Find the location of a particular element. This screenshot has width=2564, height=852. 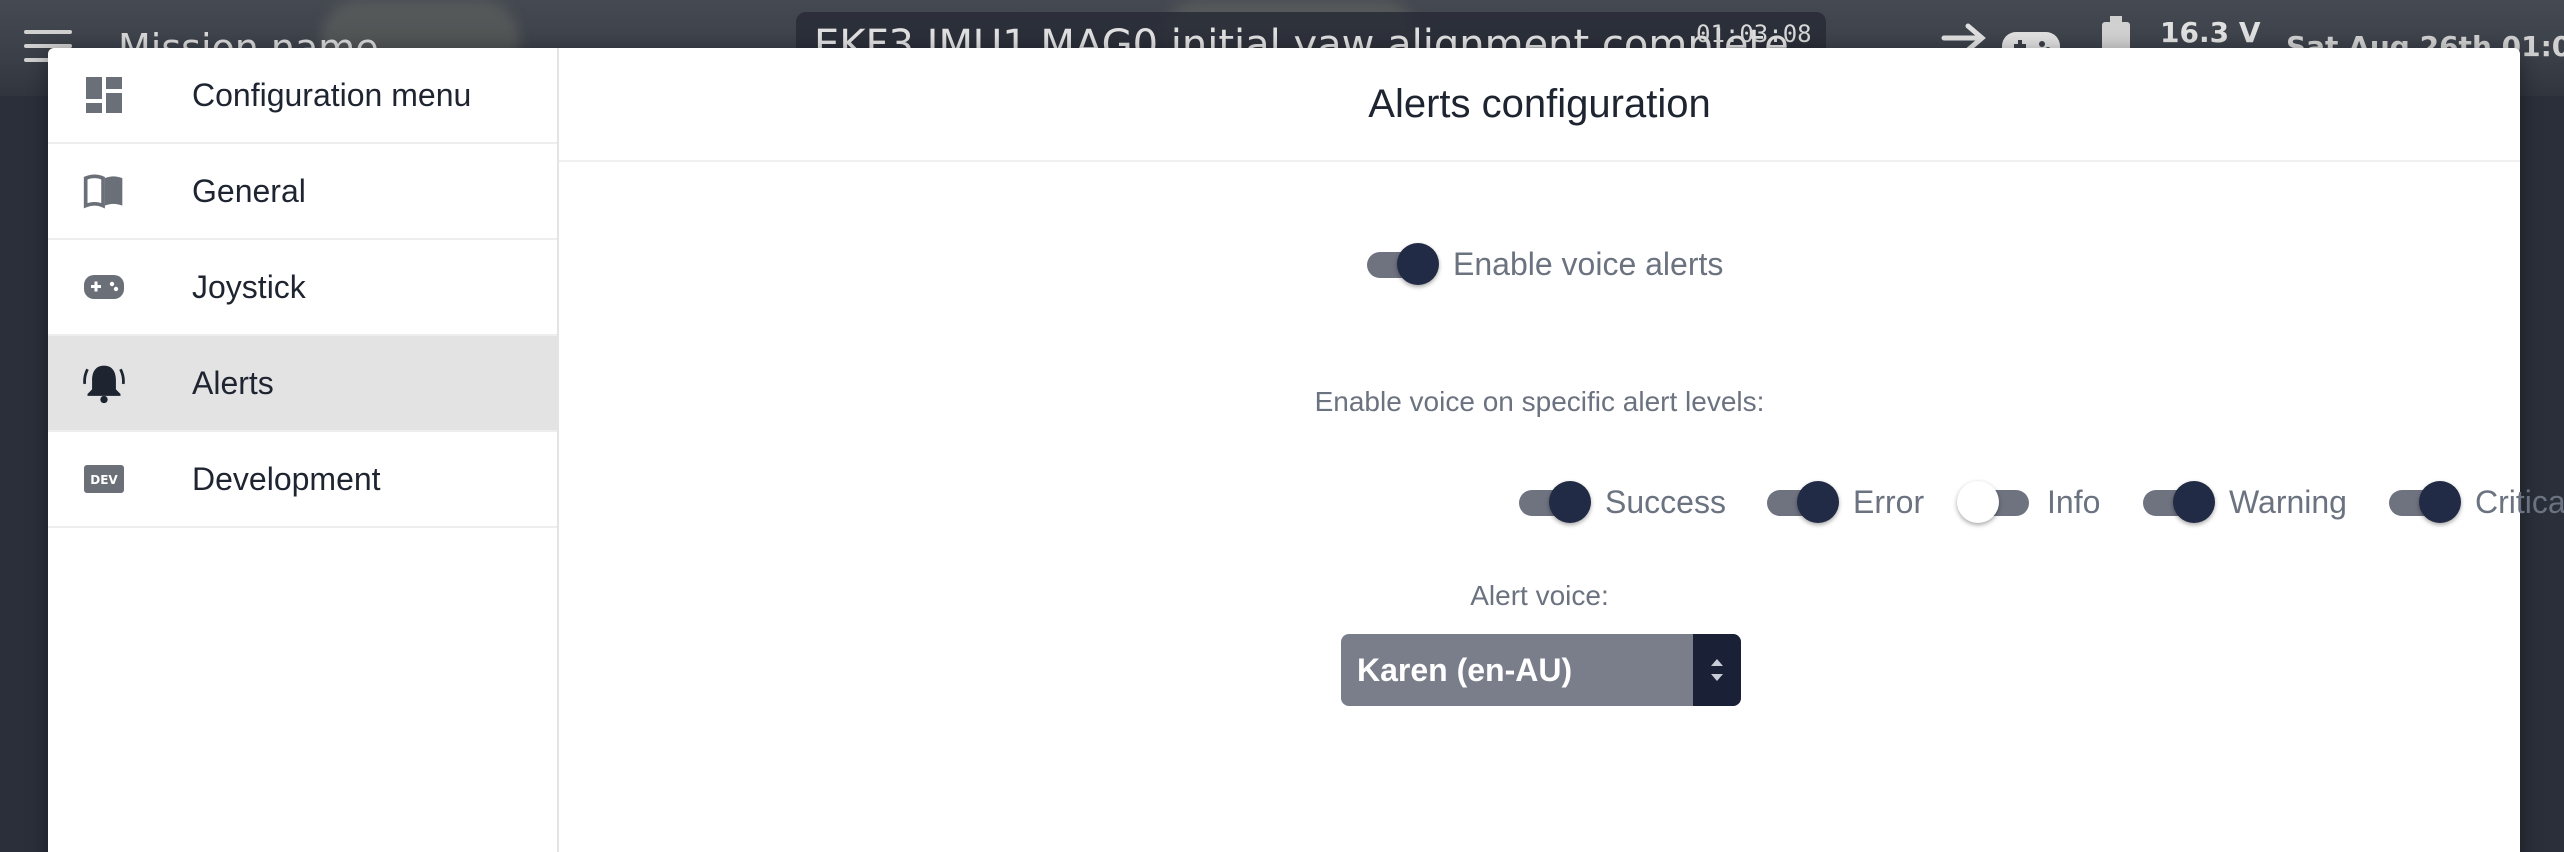

dev-icon: DEV is located at coordinates (104, 479).